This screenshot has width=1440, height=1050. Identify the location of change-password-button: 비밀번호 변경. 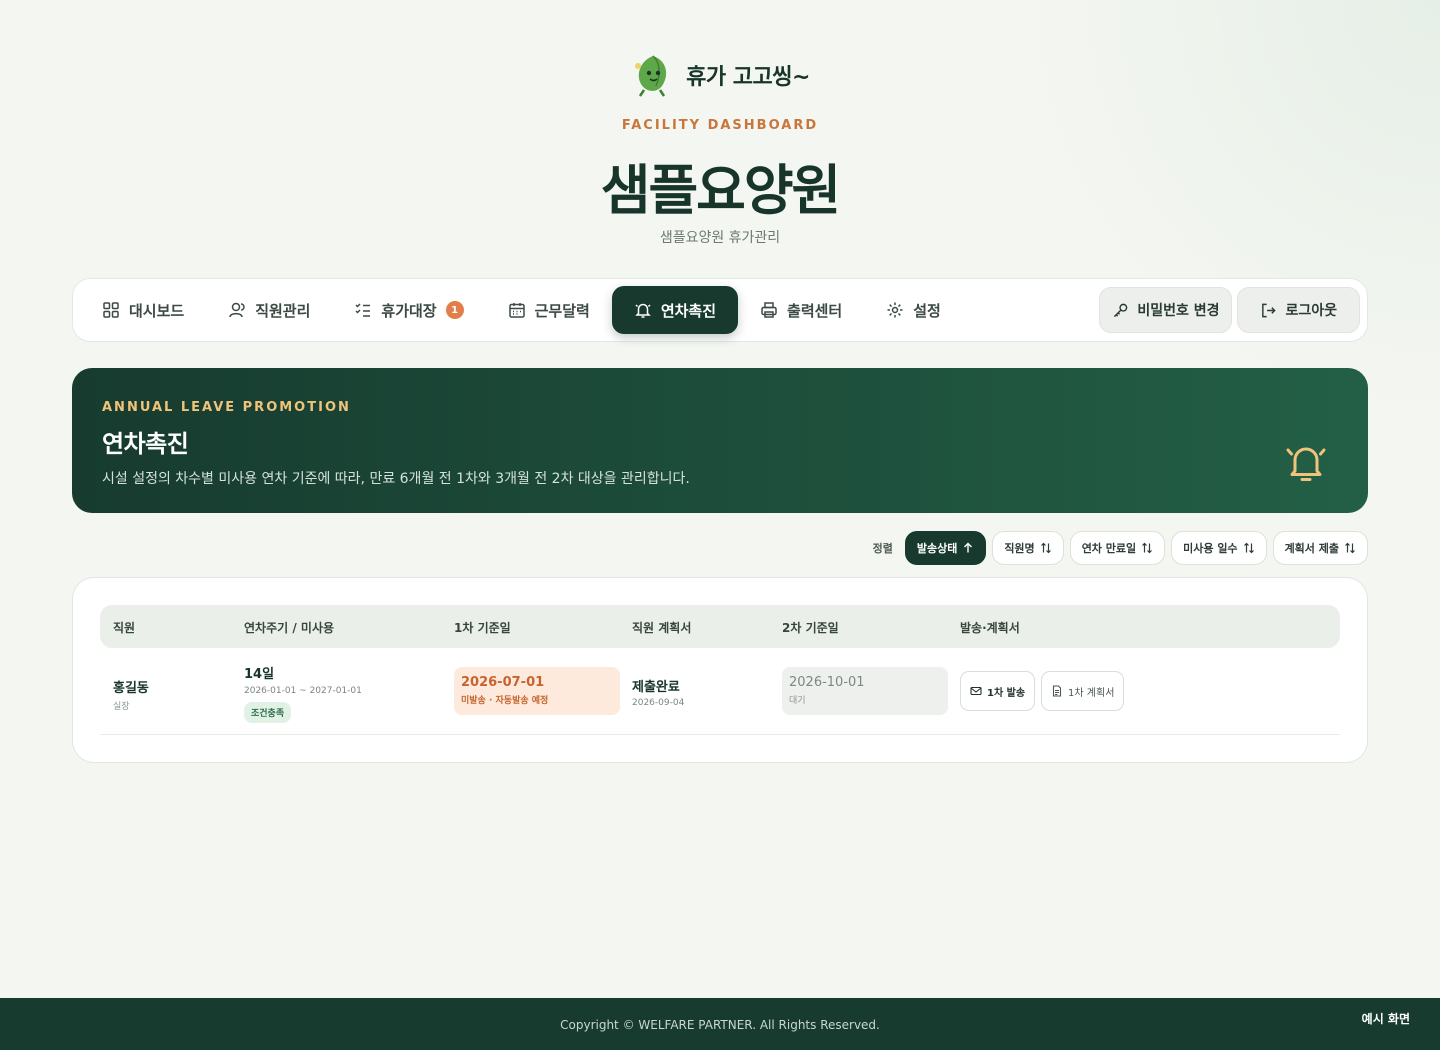
(1166, 310).